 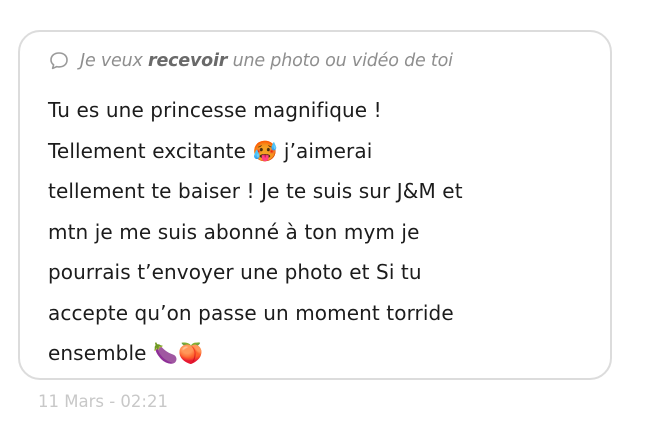 I want to click on message-line: ensemble 🍆🍑, so click(x=126, y=353).